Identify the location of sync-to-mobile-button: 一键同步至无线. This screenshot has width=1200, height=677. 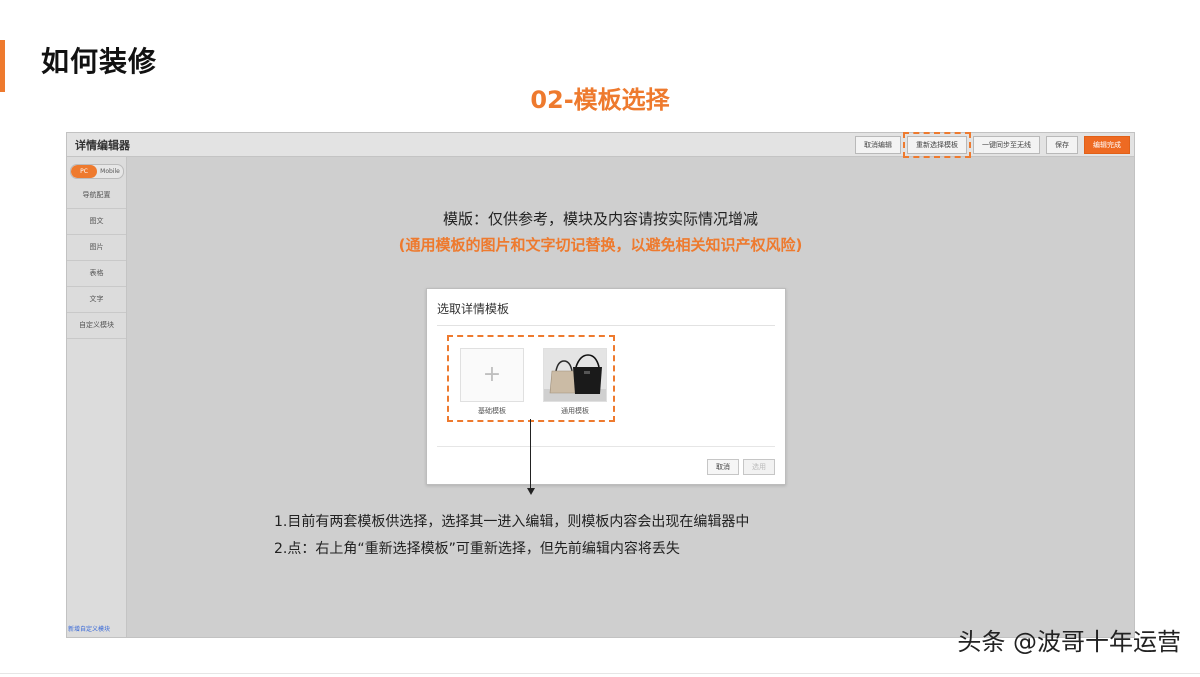
(1006, 145).